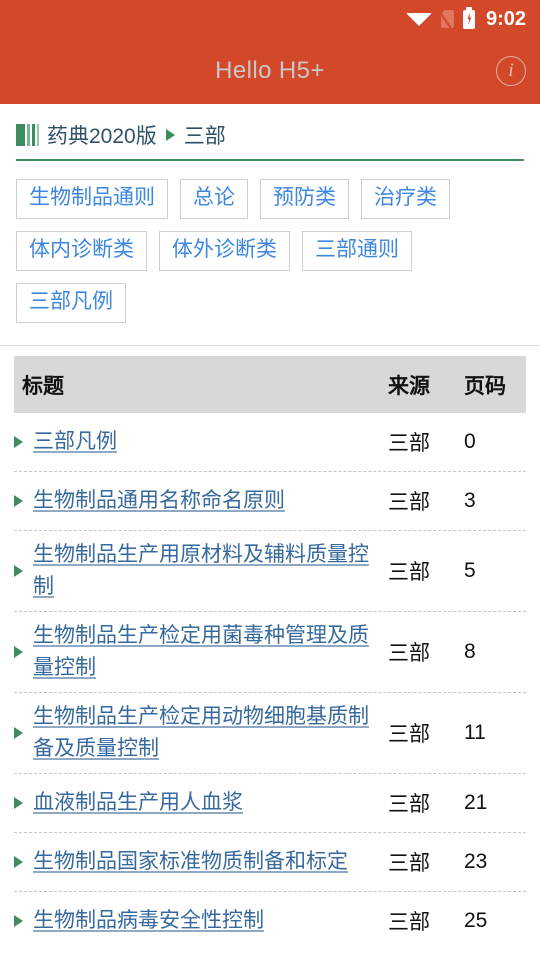 This screenshot has width=540, height=960. Describe the element at coordinates (470, 651) in the screenshot. I see `table-row-page: 8` at that location.